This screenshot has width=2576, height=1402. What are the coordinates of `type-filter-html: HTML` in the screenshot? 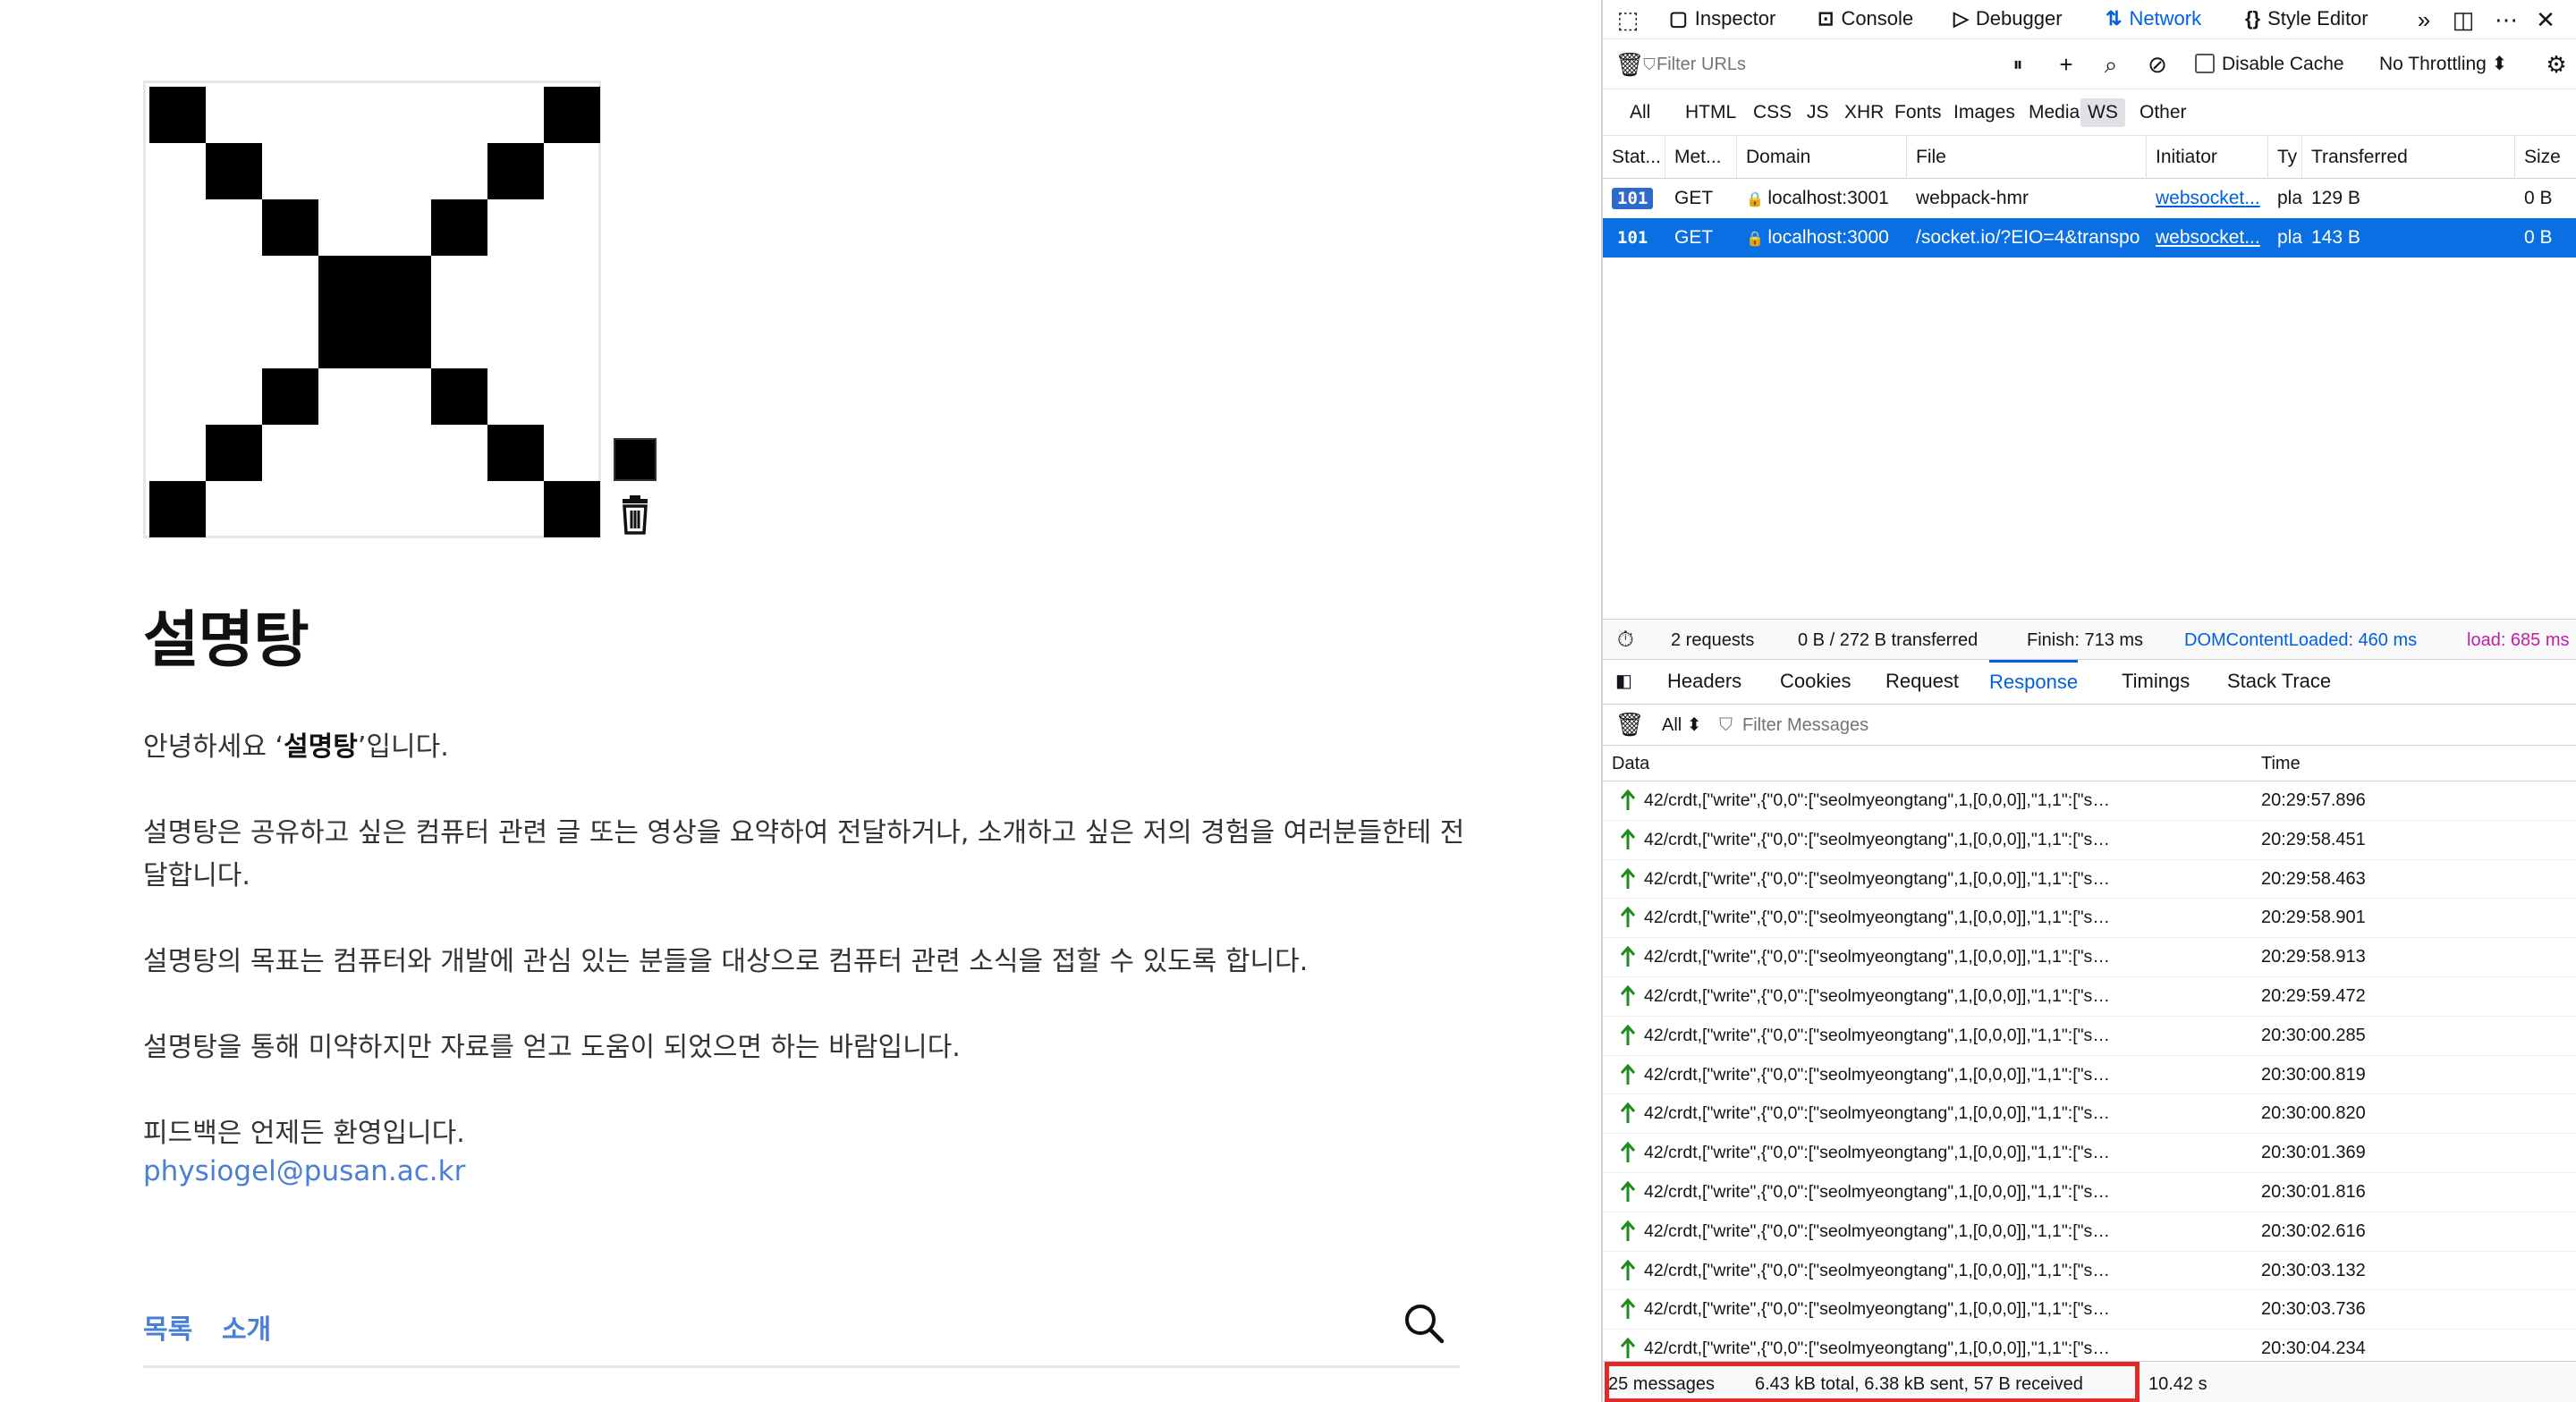 It's located at (1710, 112).